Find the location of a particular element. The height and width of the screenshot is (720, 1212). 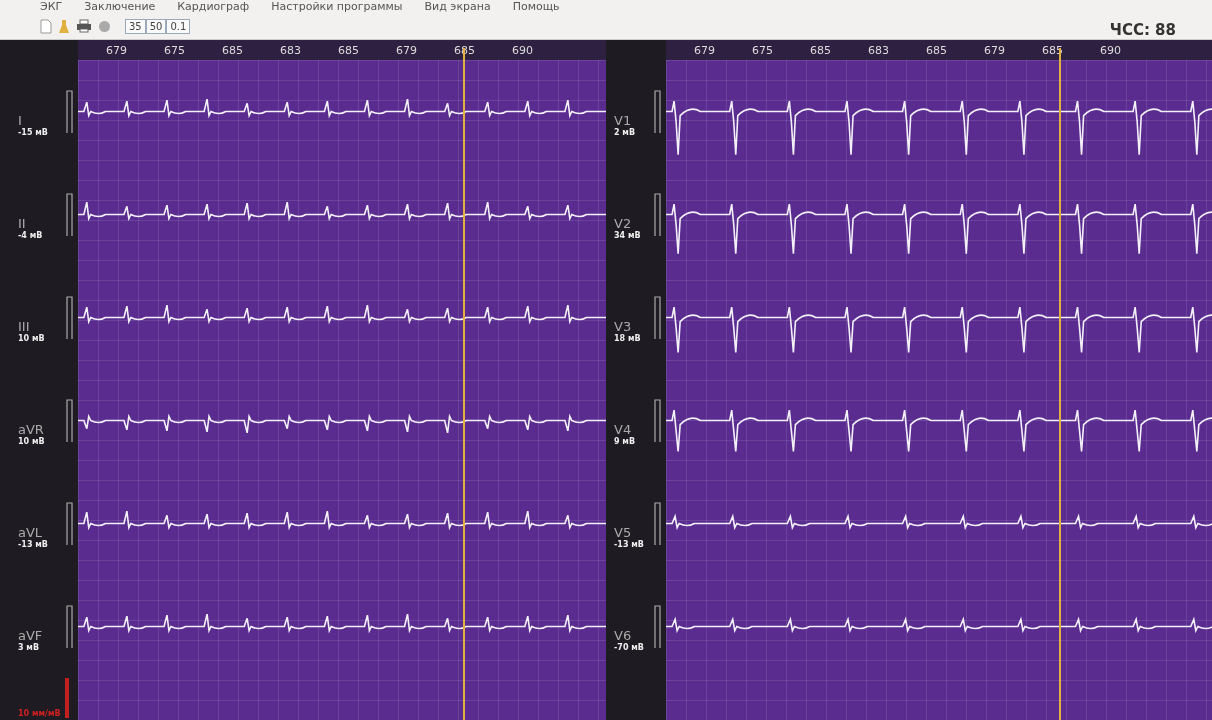

menu-item: Кардиограф is located at coordinates (213, 6).